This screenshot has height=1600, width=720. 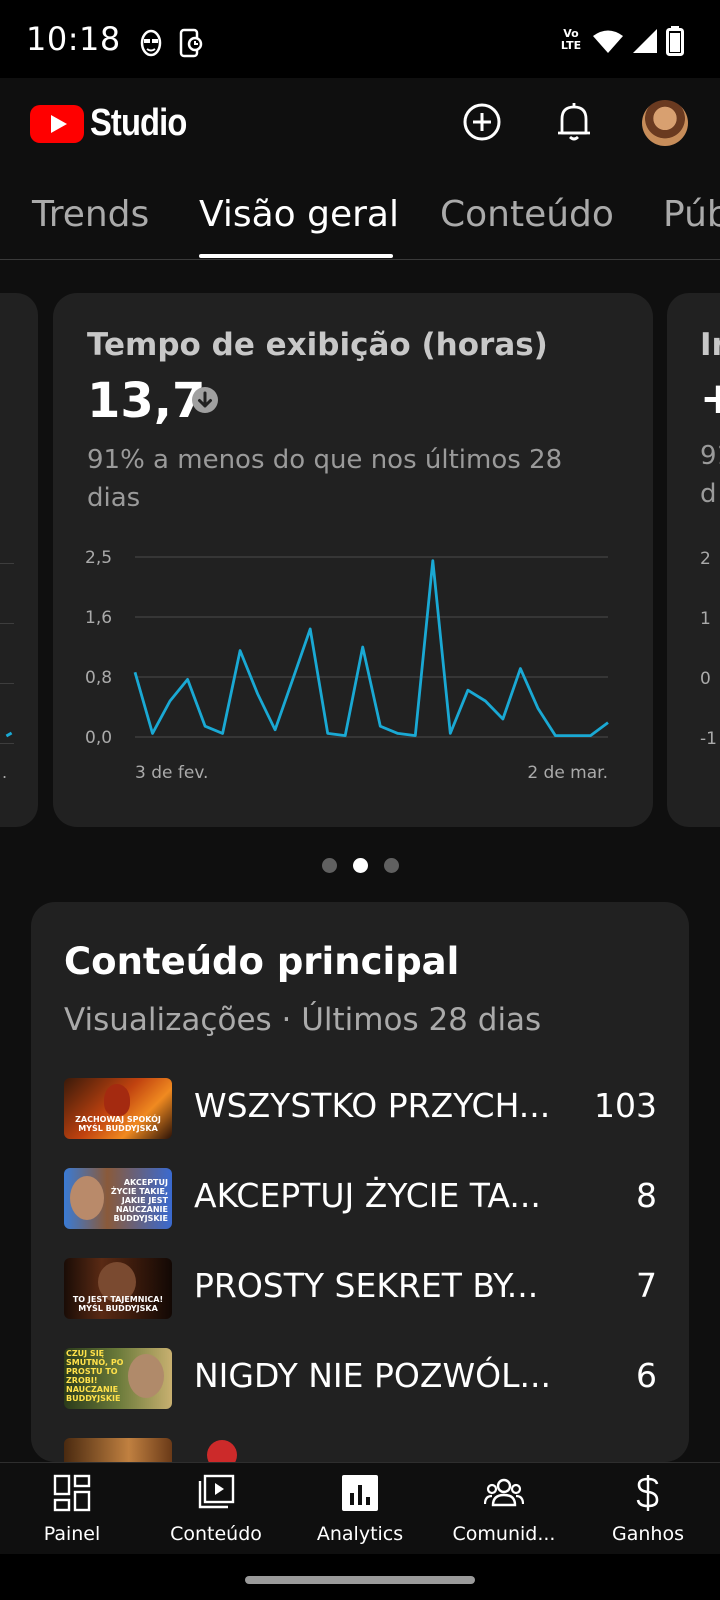 I want to click on account-avatar, so click(x=665, y=123).